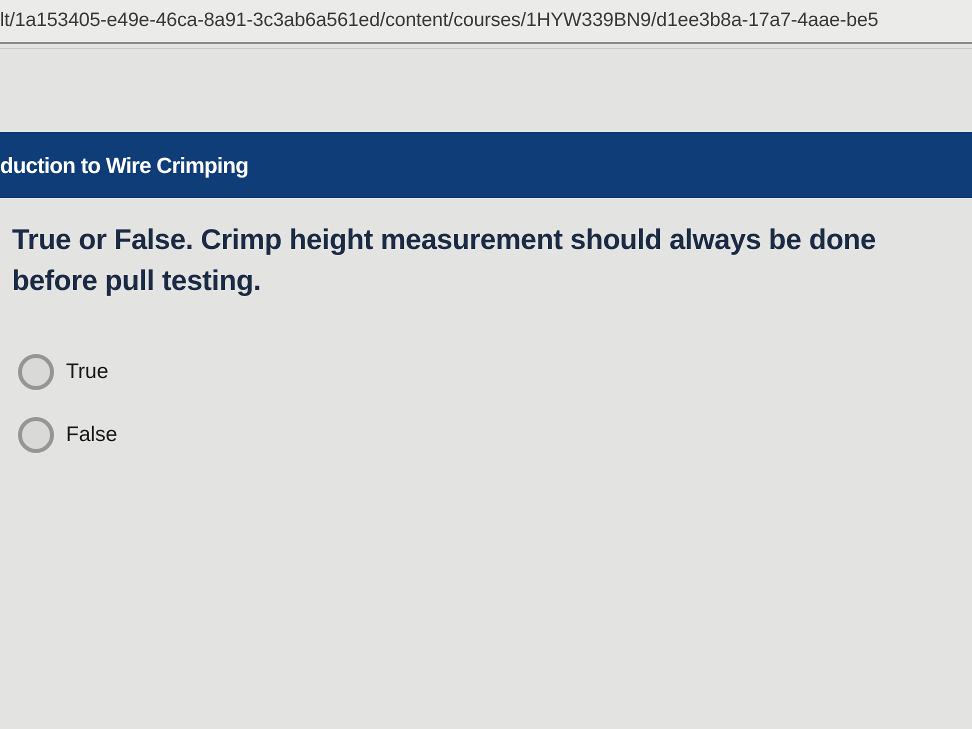 This screenshot has width=972, height=729. I want to click on address-bar-url: lt/1a153405-e49e-46ca-8a91-3c3ab6a561ed/content/courses/1HYW339BN9/d1ee3b8a-17a7-4aae-be5, so click(439, 20).